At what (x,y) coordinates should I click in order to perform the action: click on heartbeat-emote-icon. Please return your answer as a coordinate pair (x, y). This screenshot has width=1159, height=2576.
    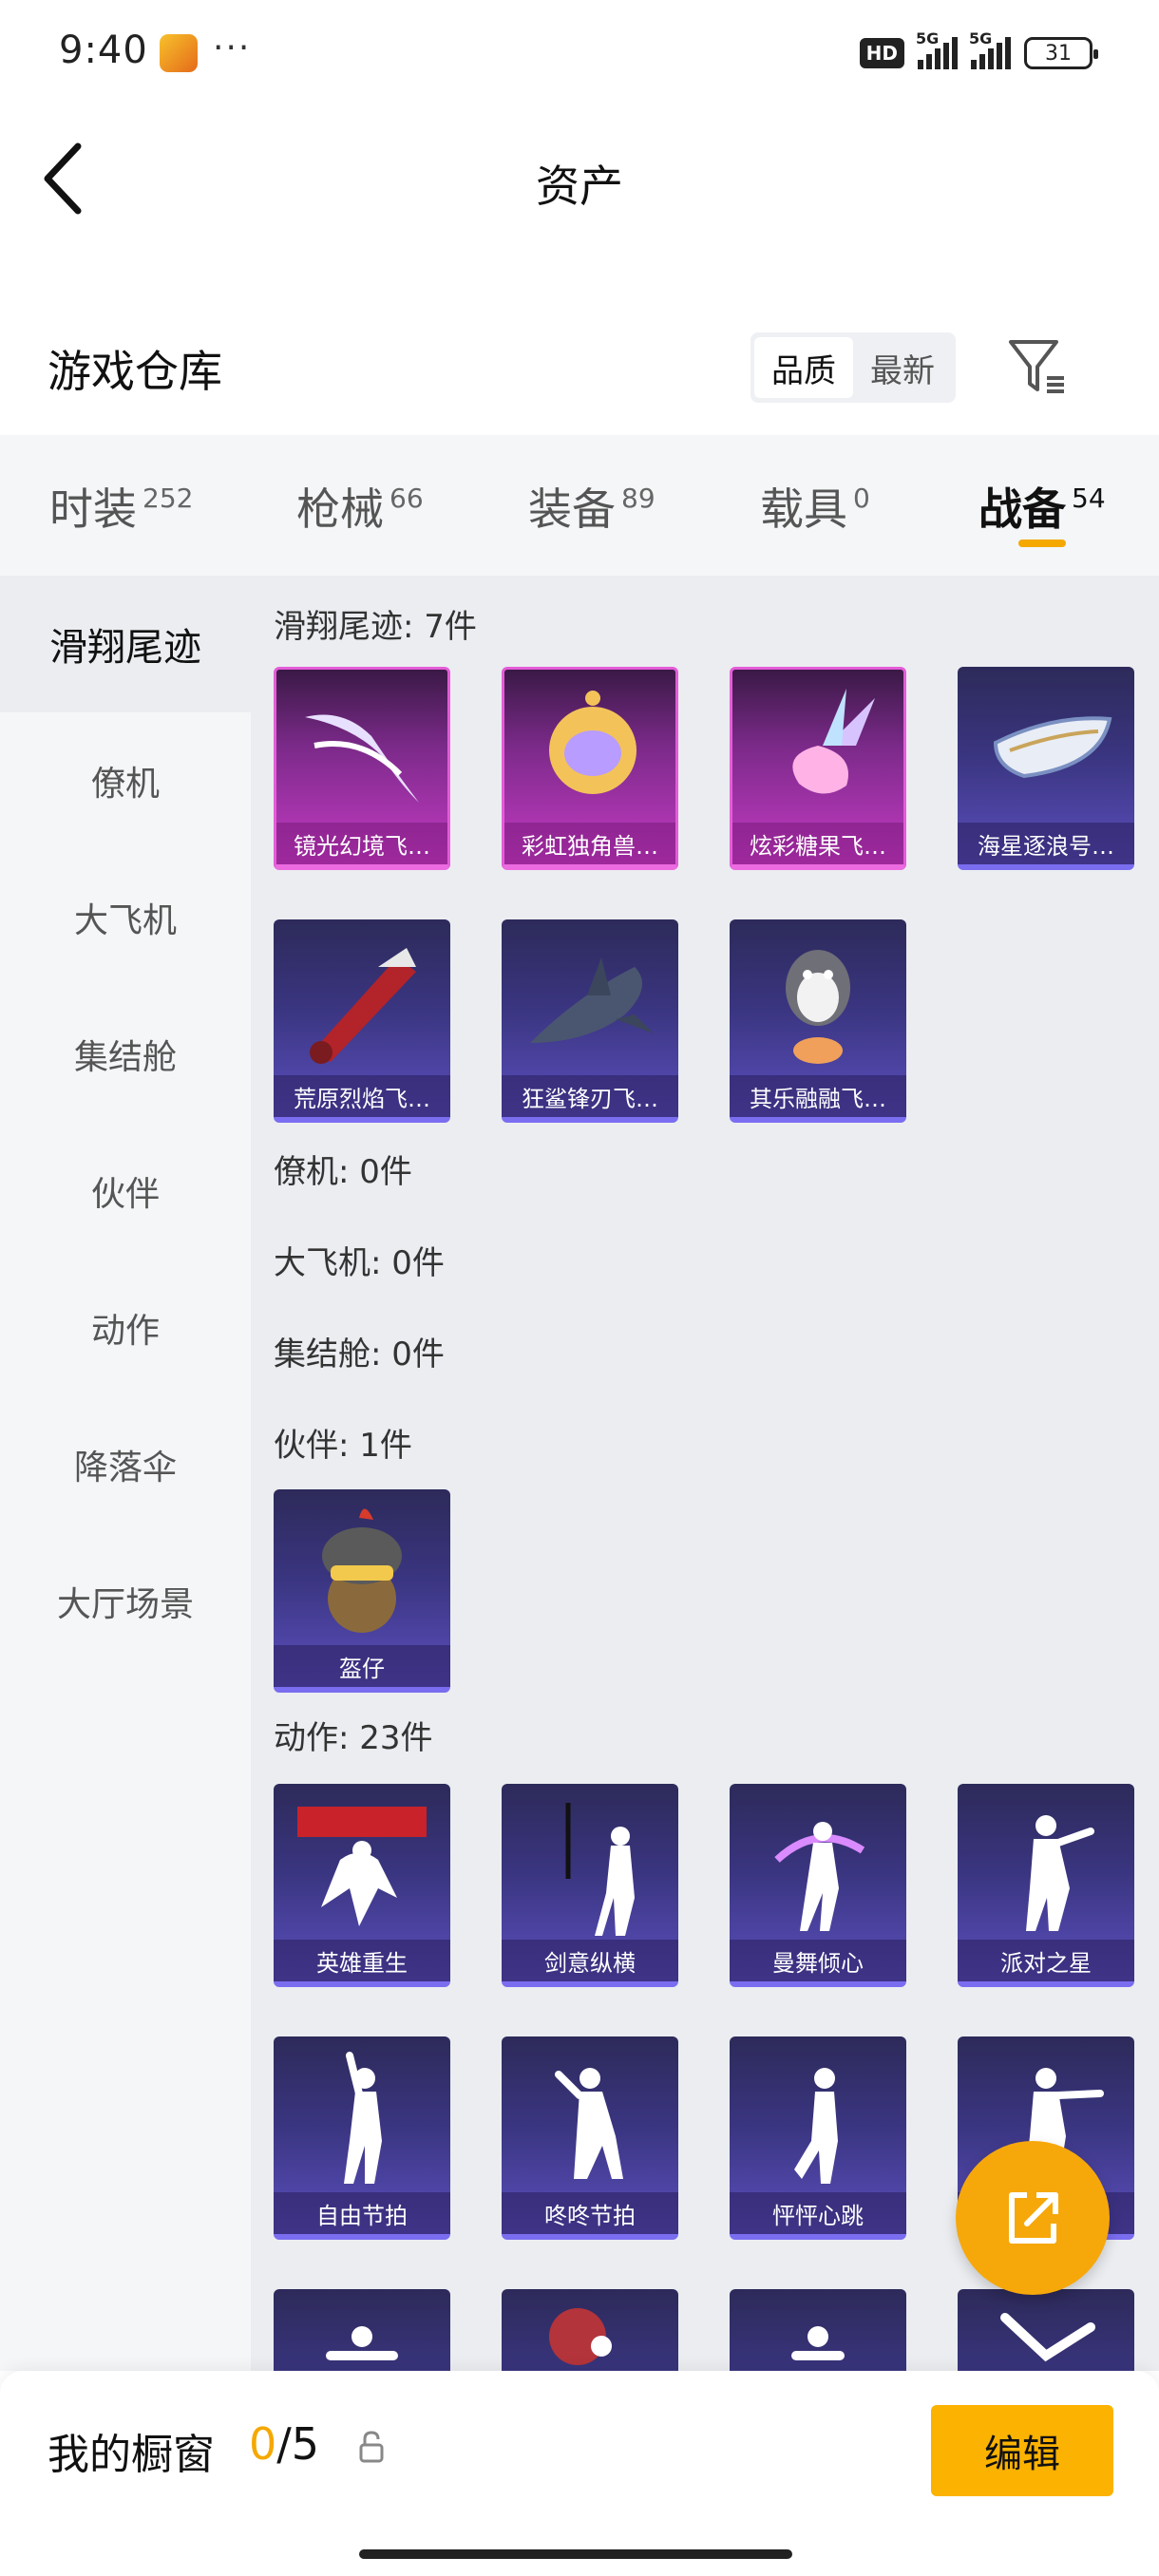
    Looking at the image, I should click on (816, 2126).